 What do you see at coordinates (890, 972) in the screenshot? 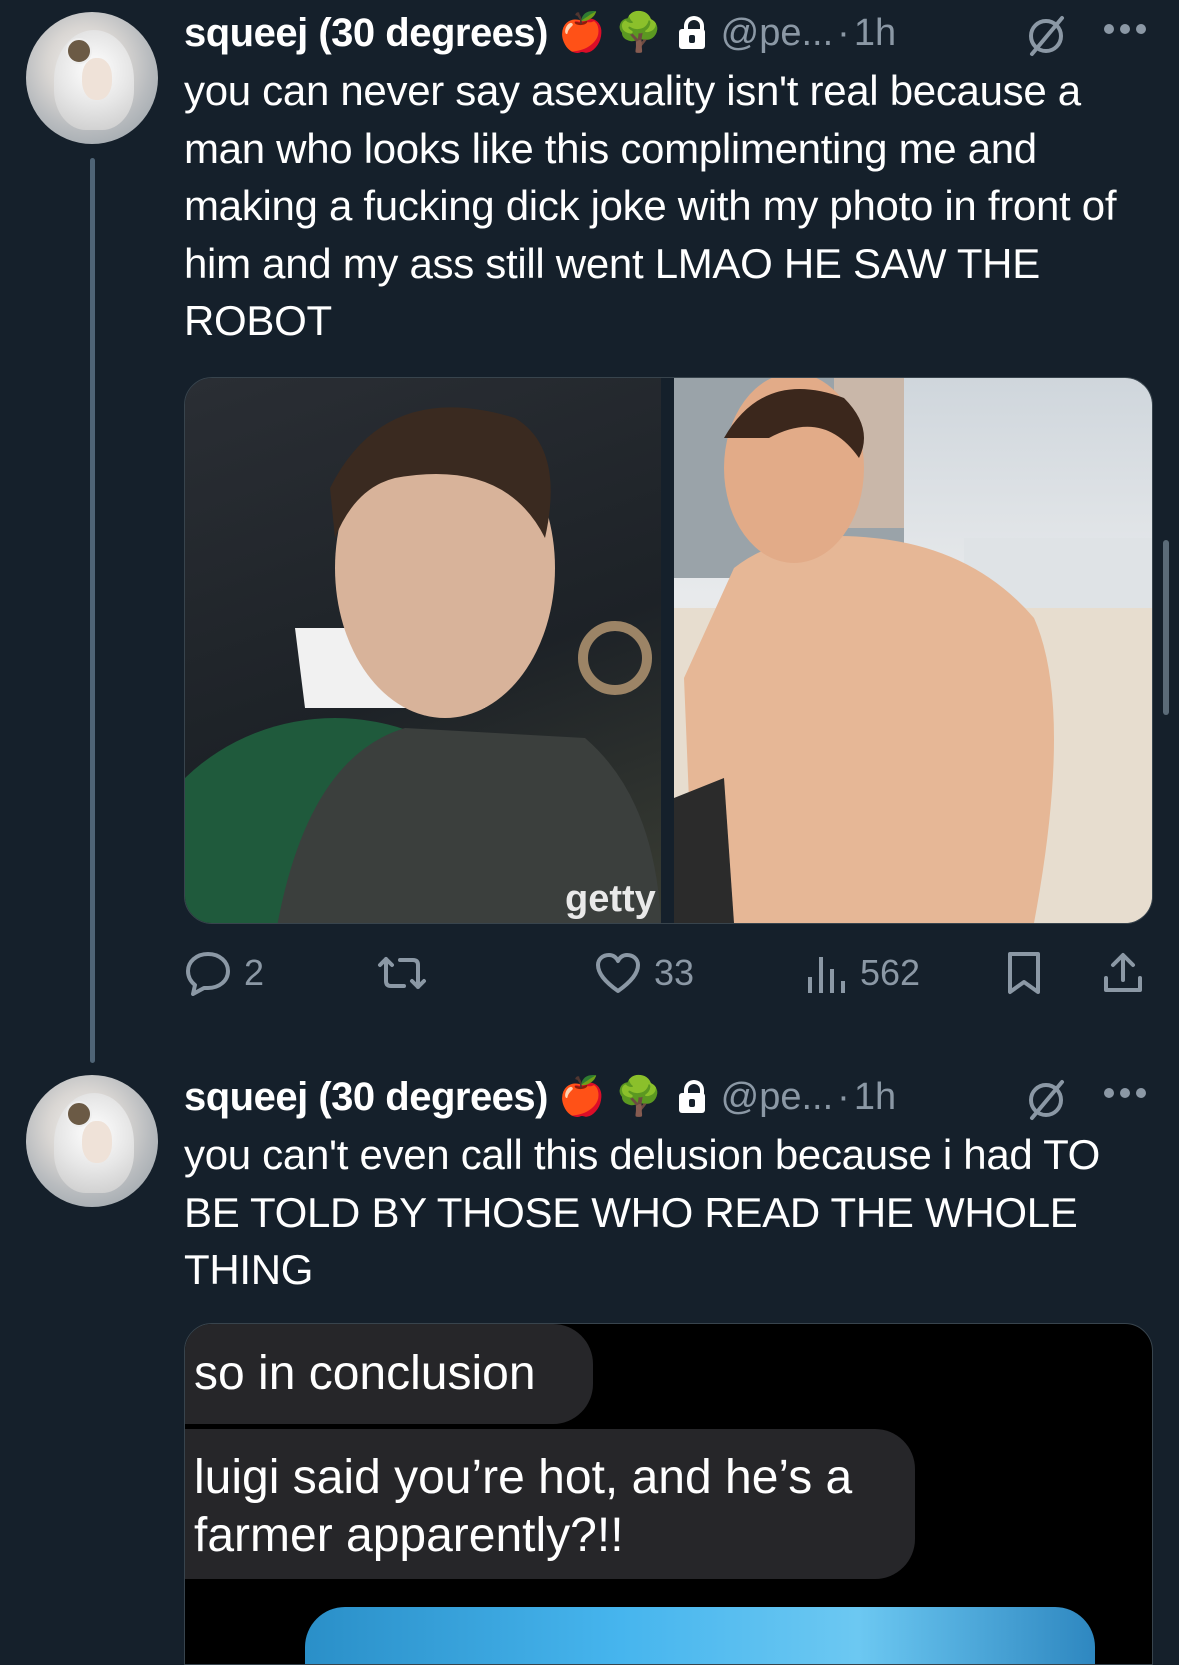
I see `views-count: 562` at bounding box center [890, 972].